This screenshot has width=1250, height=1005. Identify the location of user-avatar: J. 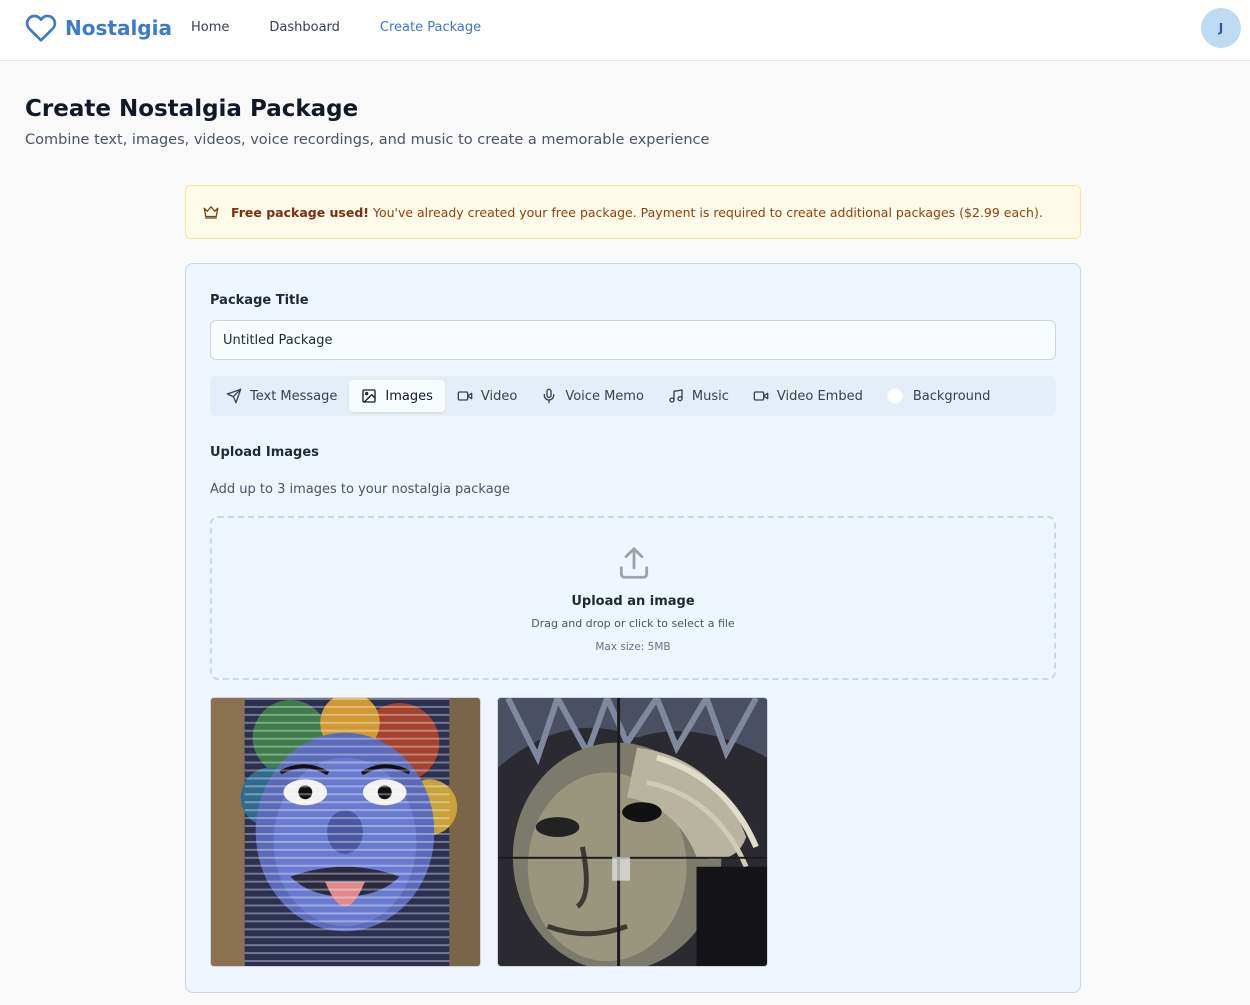
(1221, 28).